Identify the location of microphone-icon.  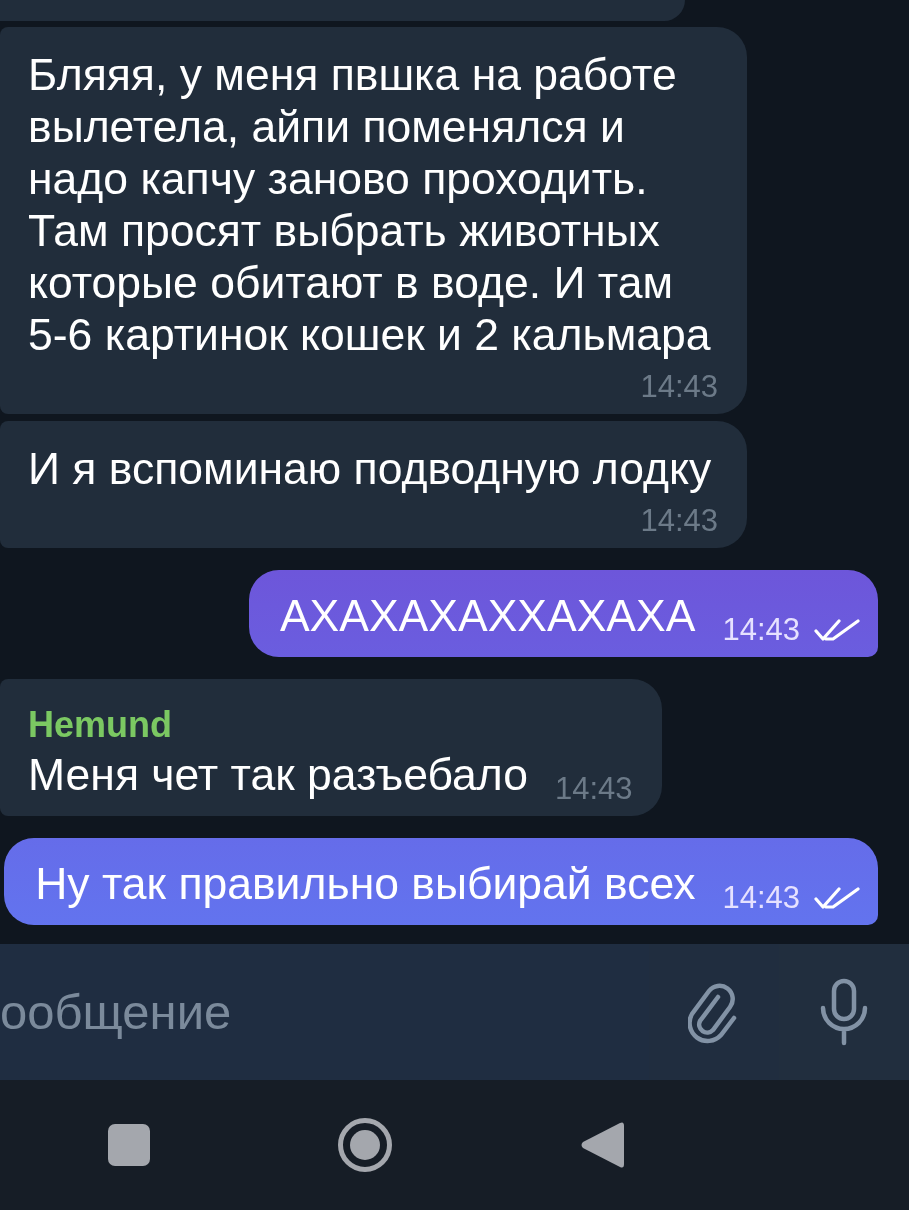
(844, 1012).